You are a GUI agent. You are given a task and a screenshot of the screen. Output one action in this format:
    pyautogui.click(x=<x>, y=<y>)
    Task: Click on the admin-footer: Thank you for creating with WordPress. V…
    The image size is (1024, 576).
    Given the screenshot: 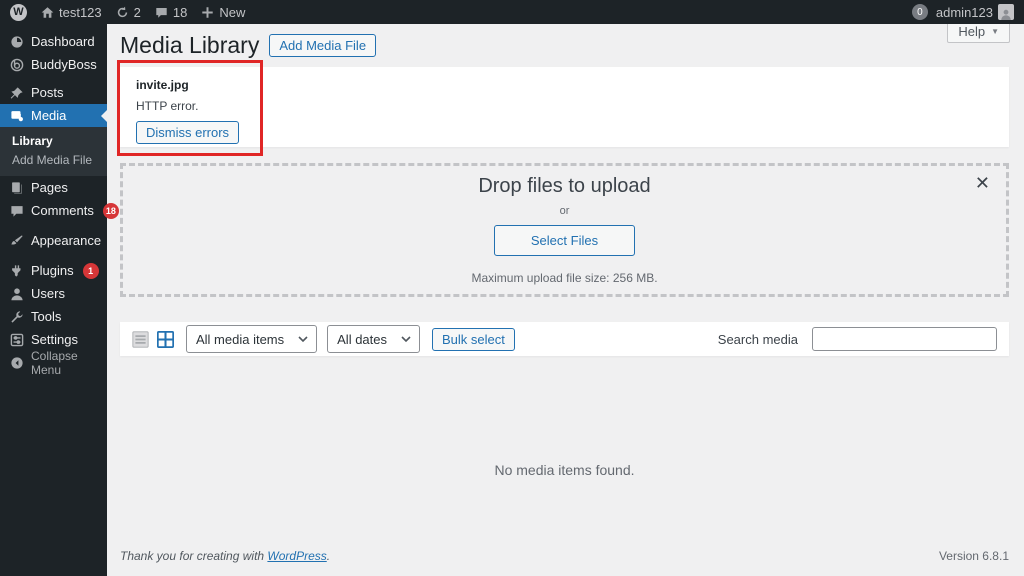 What is the action you would take?
    pyautogui.click(x=564, y=556)
    